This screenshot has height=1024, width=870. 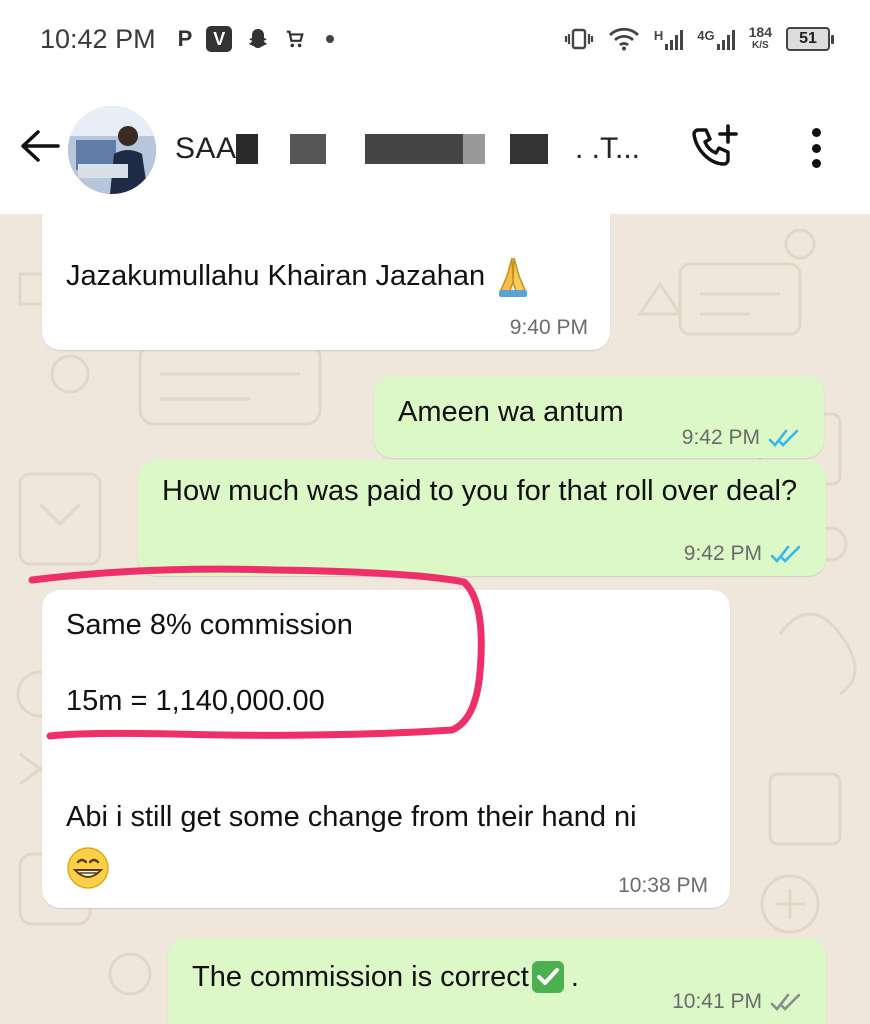 I want to click on paypal-notification-icon: P, so click(x=185, y=38).